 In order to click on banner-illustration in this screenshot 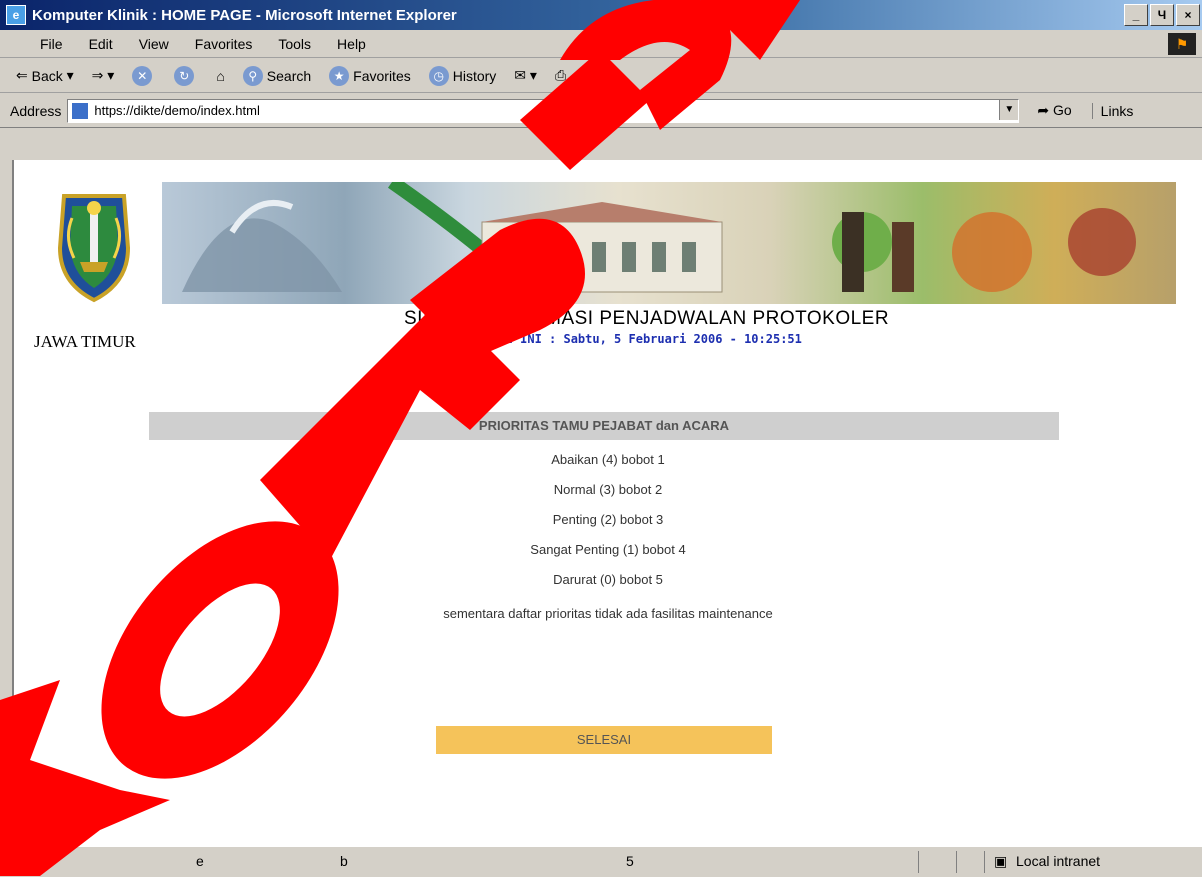, I will do `click(659, 243)`.